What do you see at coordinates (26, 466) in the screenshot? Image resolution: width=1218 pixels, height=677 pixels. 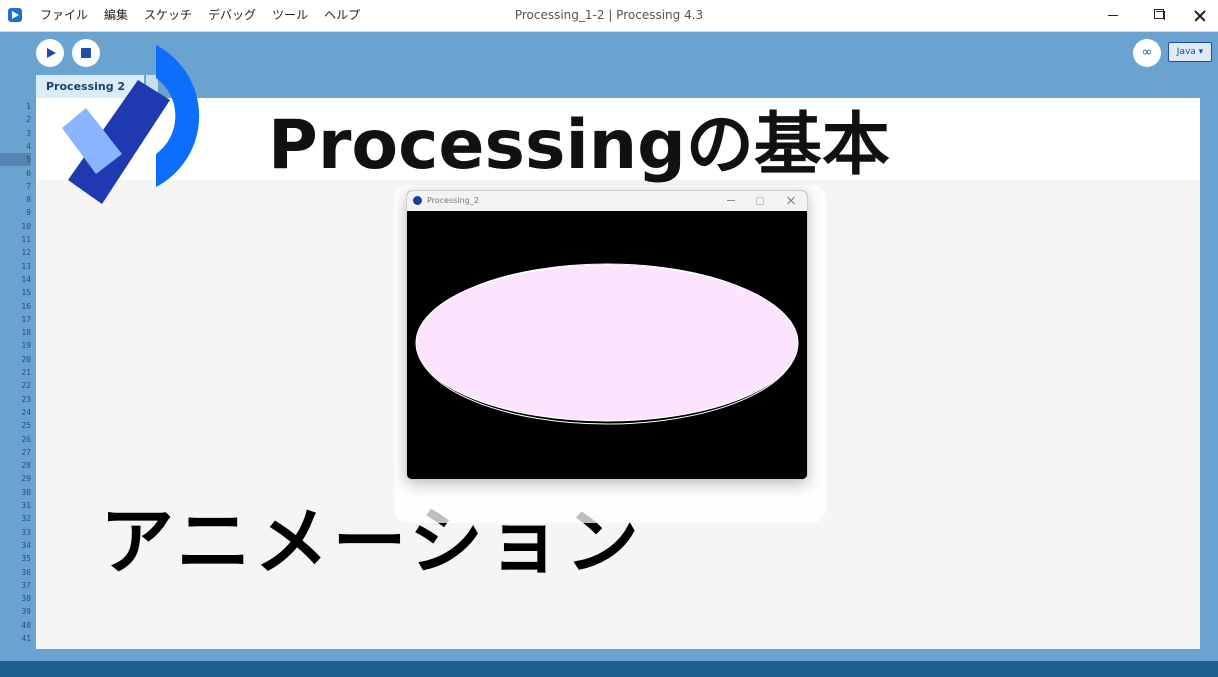 I see `line-number: 28` at bounding box center [26, 466].